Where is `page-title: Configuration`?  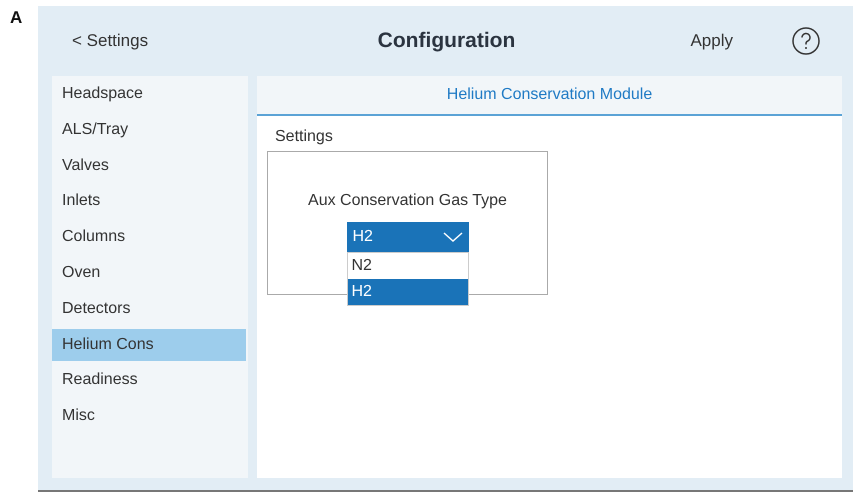 page-title: Configuration is located at coordinates (447, 41).